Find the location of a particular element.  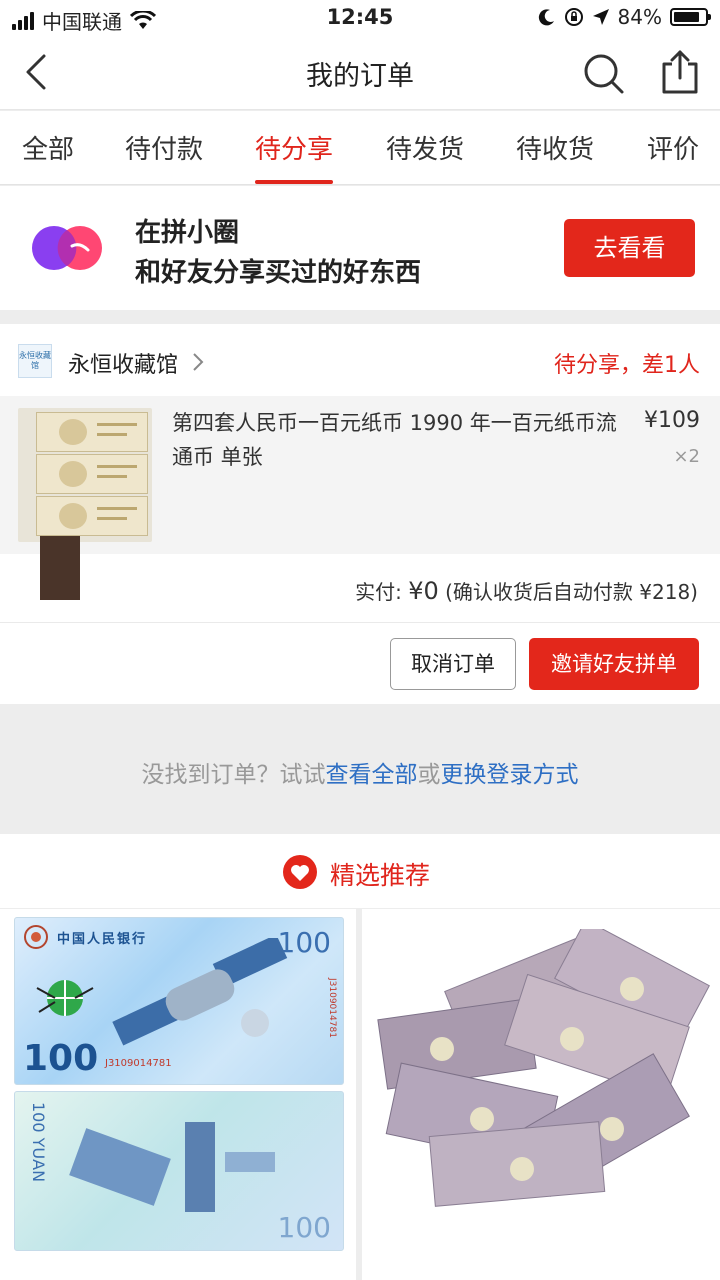

paid-amount: ¥0 is located at coordinates (423, 591).